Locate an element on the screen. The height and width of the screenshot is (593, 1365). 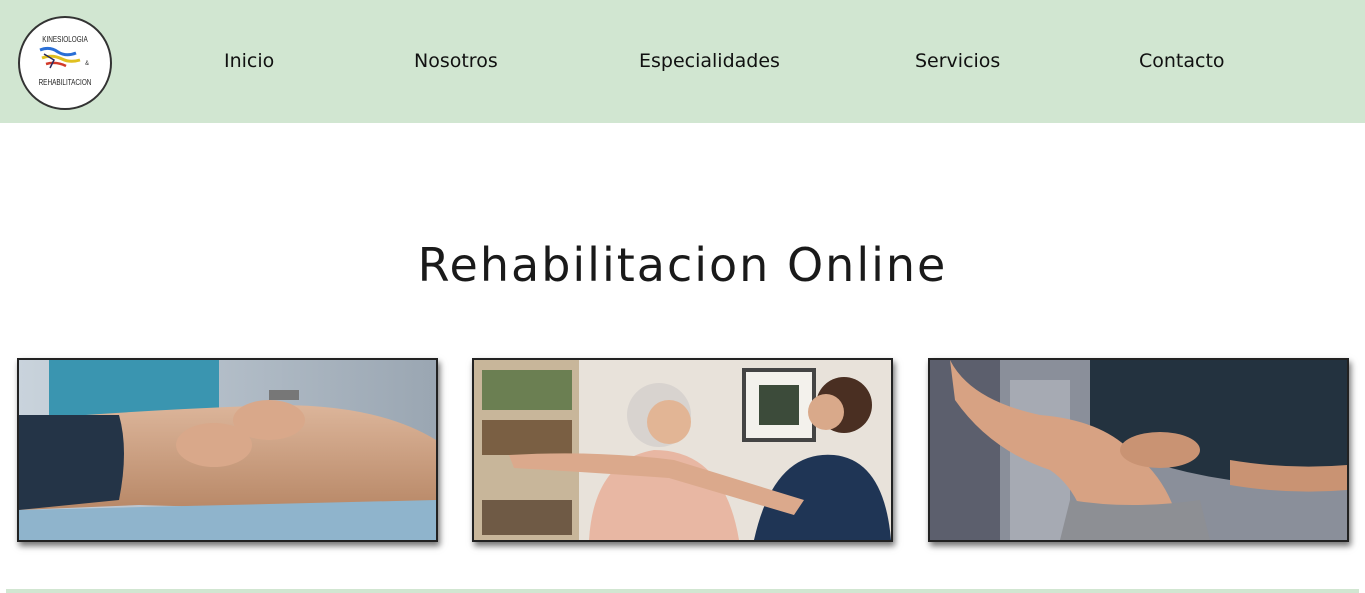
page-title: Rehabilitacion Online is located at coordinates (682, 265).